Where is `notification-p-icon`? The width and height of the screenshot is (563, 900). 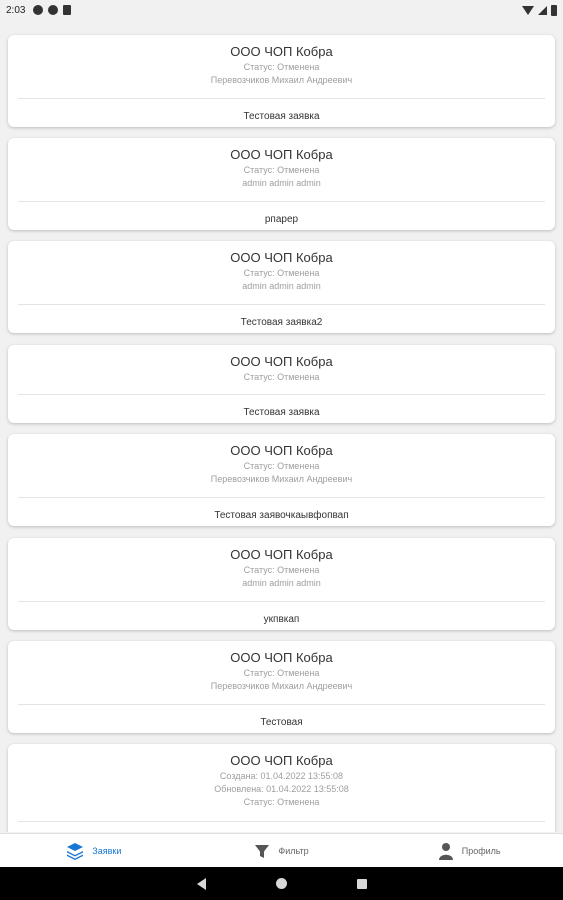 notification-p-icon is located at coordinates (53, 10).